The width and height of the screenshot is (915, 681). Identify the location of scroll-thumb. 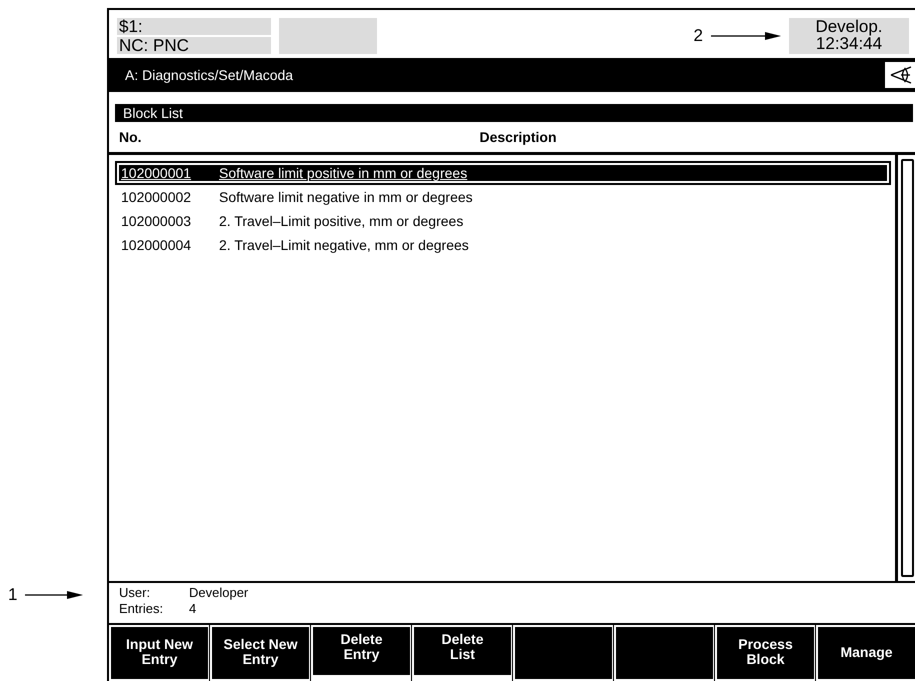
(907, 368).